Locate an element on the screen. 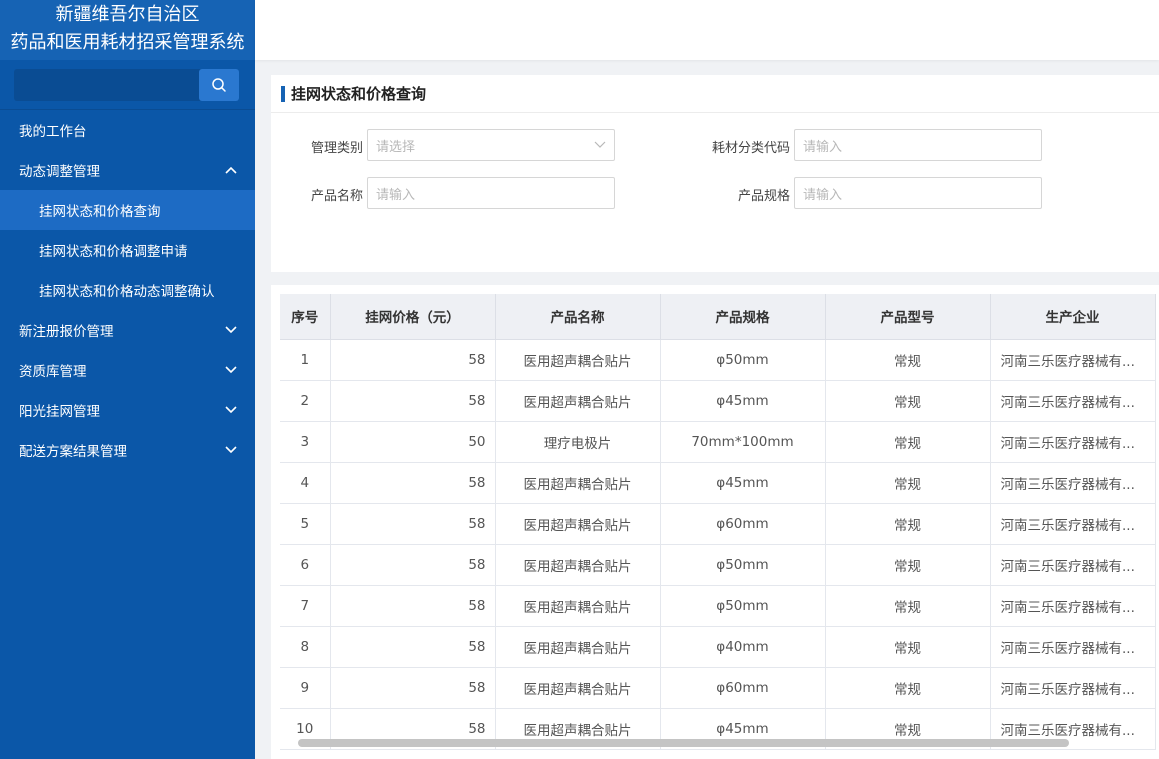 This screenshot has width=1159, height=759. product-spec-input: 请输入 is located at coordinates (918, 193).